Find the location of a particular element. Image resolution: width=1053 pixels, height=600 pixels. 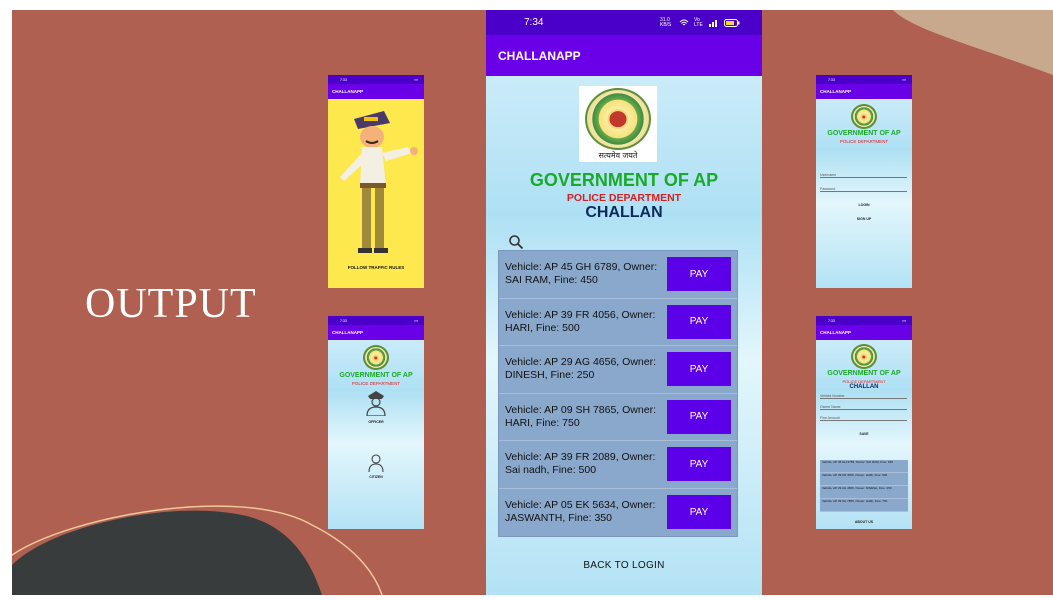

seal-frame: सत्यमेव जयते is located at coordinates (618, 124).